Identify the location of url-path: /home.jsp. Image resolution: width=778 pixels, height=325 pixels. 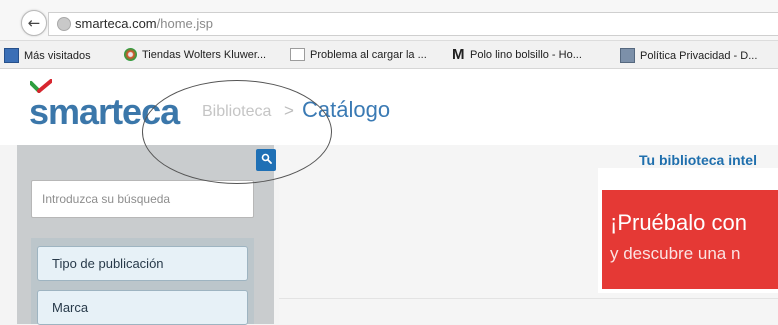
(185, 23).